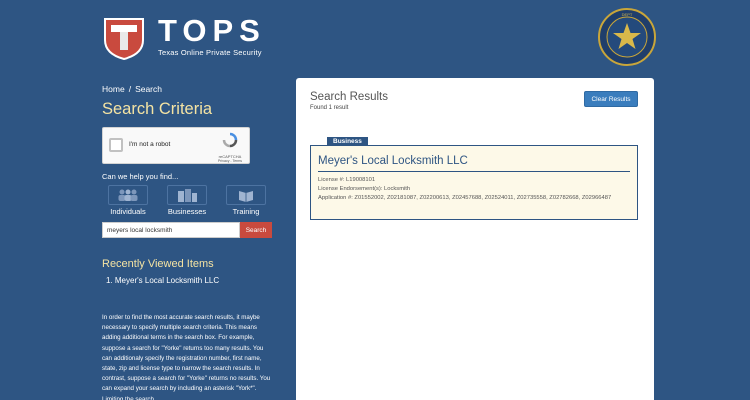 Image resolution: width=750 pixels, height=400 pixels. I want to click on recaptcha-icon, so click(230, 140).